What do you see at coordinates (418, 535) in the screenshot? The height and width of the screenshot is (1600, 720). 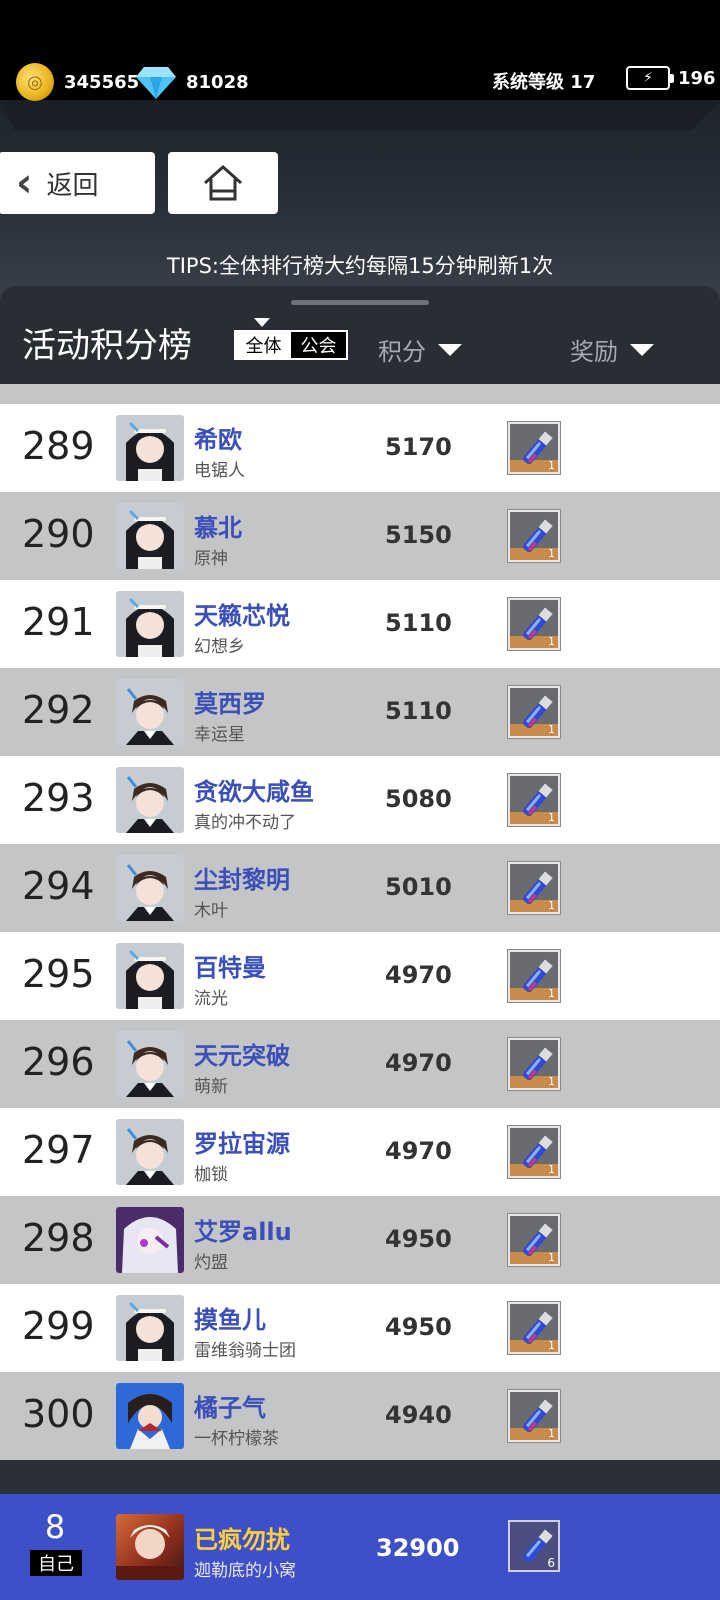 I see `player-score: 5150` at bounding box center [418, 535].